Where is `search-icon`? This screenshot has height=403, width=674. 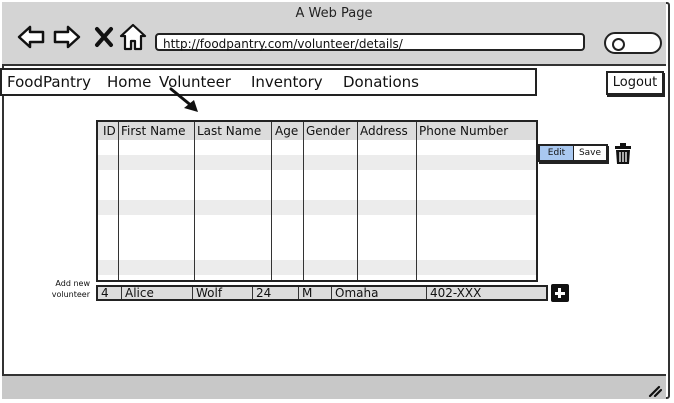 search-icon is located at coordinates (618, 44).